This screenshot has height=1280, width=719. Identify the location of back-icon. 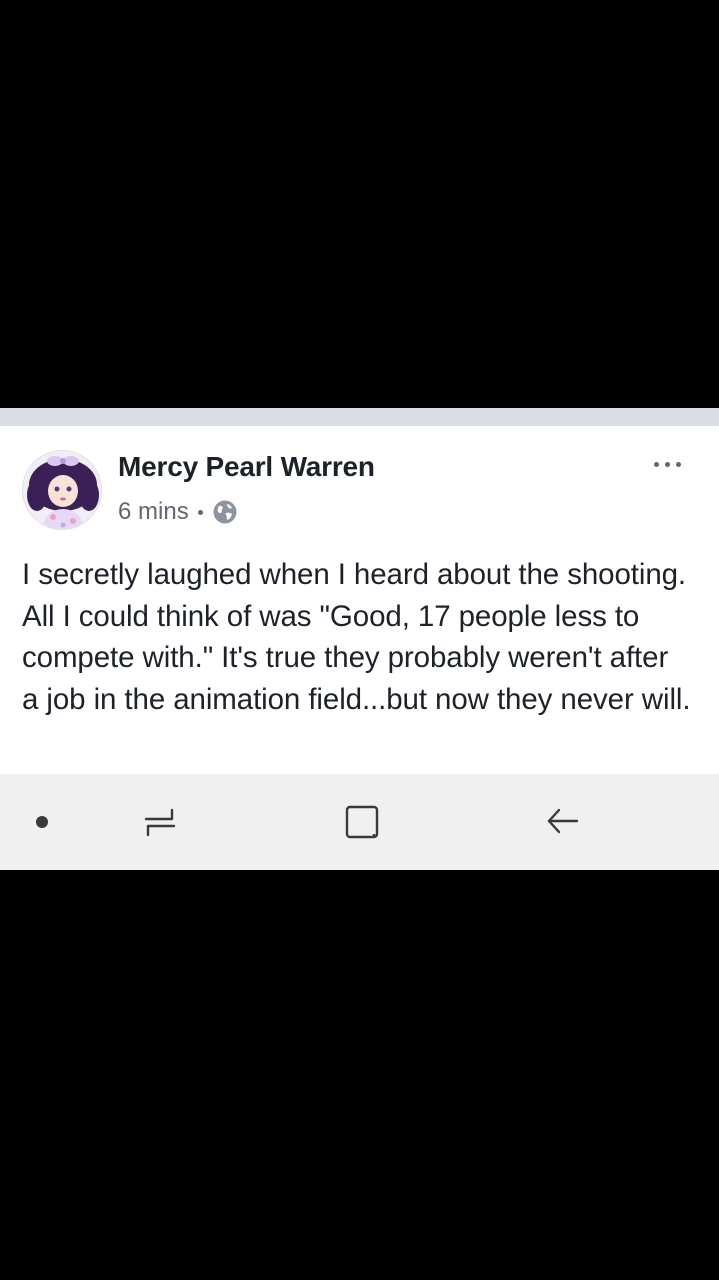
(562, 822).